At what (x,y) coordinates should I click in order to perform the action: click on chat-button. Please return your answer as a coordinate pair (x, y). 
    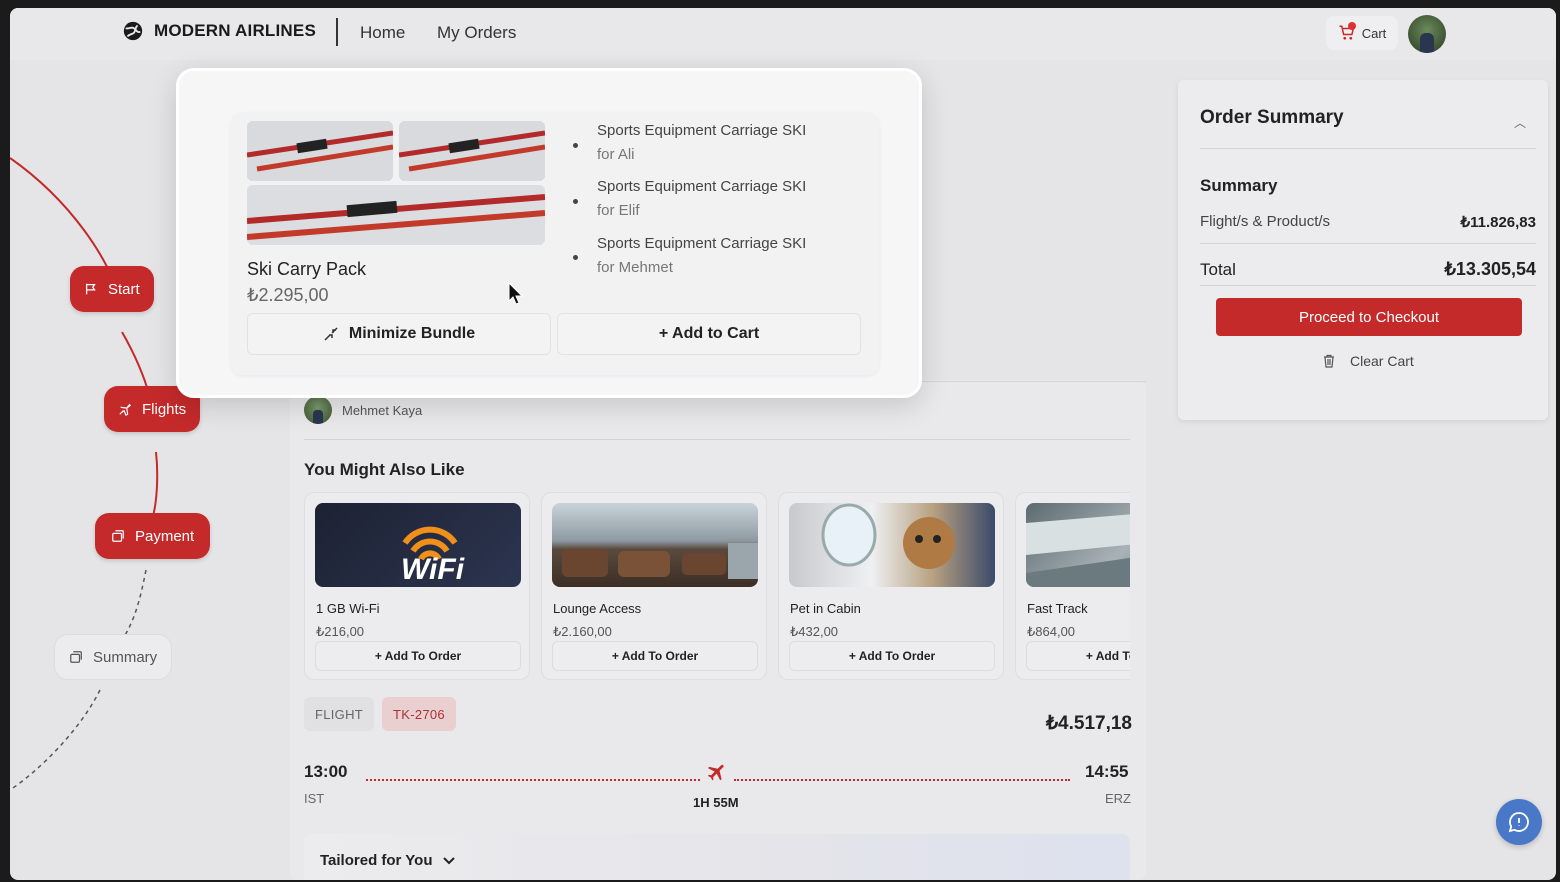
    Looking at the image, I should click on (1519, 822).